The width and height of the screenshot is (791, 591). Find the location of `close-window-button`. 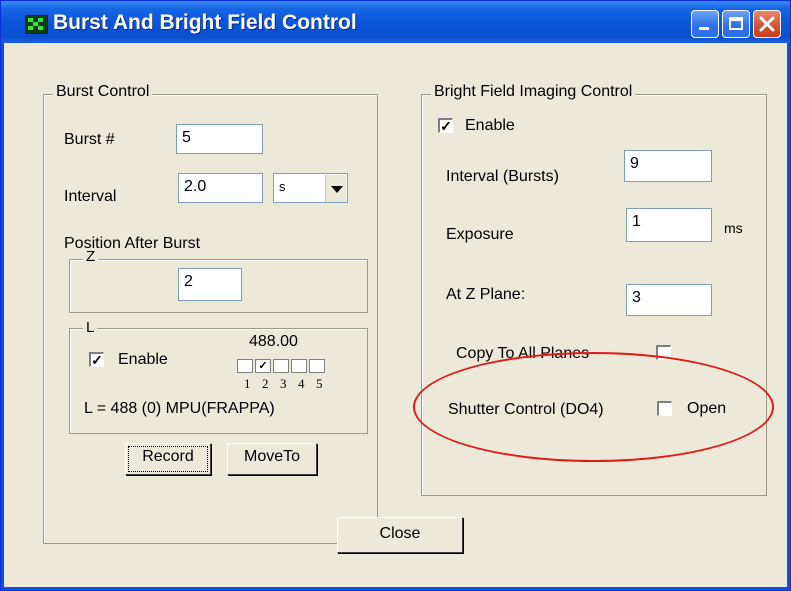

close-window-button is located at coordinates (767, 24).